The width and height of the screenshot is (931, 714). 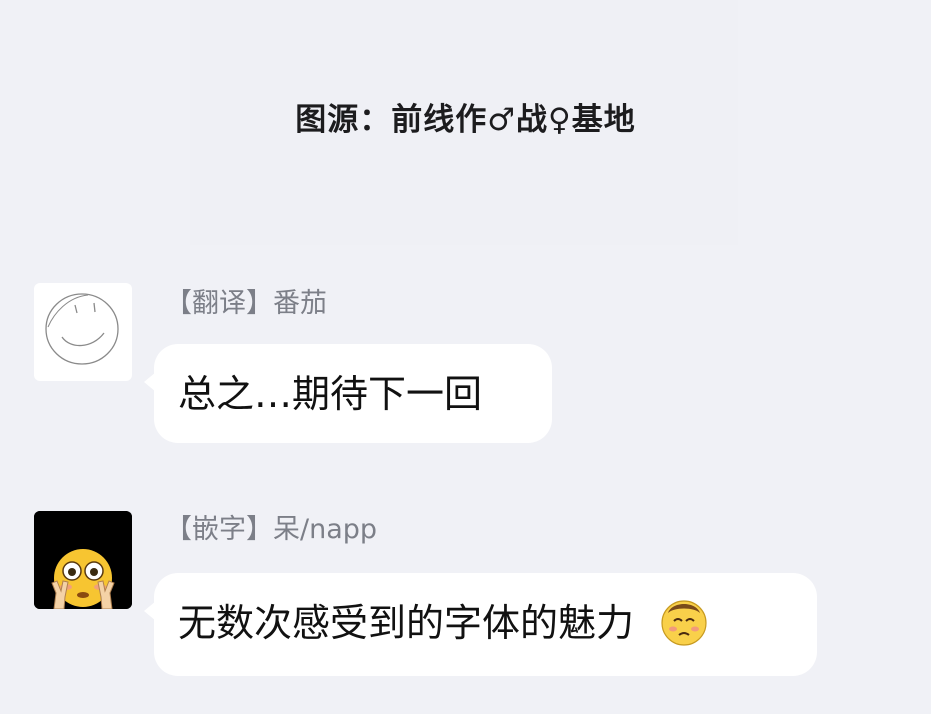 I want to click on message-bubble: 无数次感受到的字体的魅力, so click(x=480, y=624).